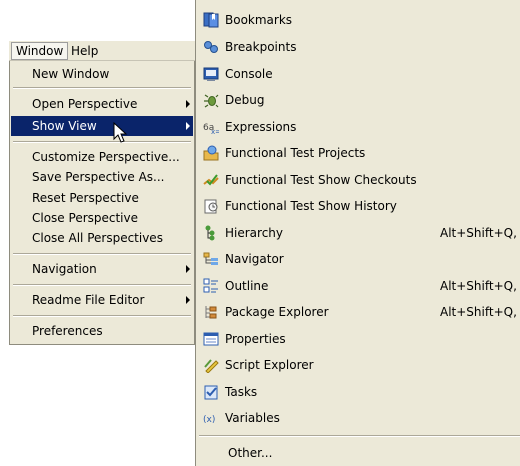 This screenshot has height=466, width=520. What do you see at coordinates (358, 365) in the screenshot?
I see `view-item-script-explorer: Script Explorer` at bounding box center [358, 365].